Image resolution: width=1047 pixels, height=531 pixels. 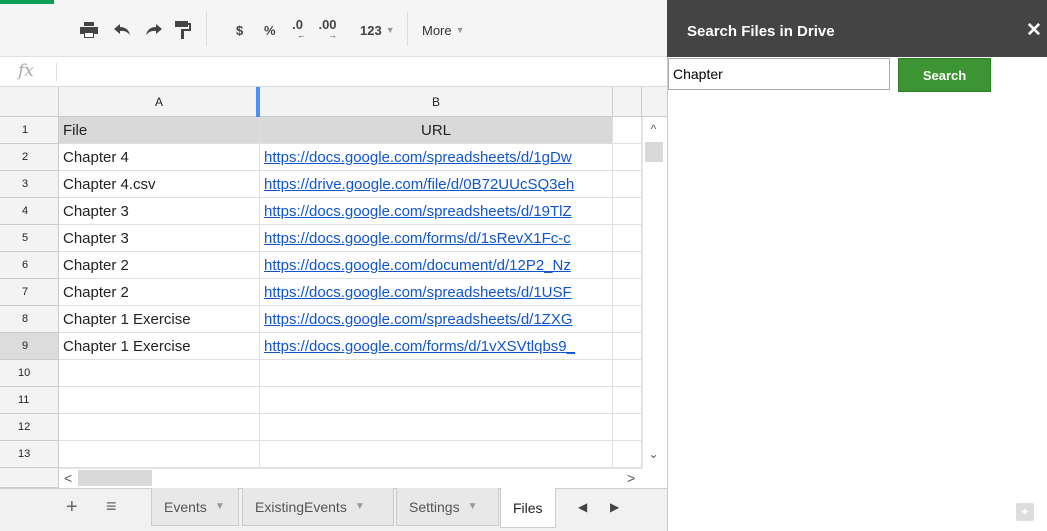 What do you see at coordinates (614, 507) in the screenshot?
I see `tab-scroll-right-icon: ▶` at bounding box center [614, 507].